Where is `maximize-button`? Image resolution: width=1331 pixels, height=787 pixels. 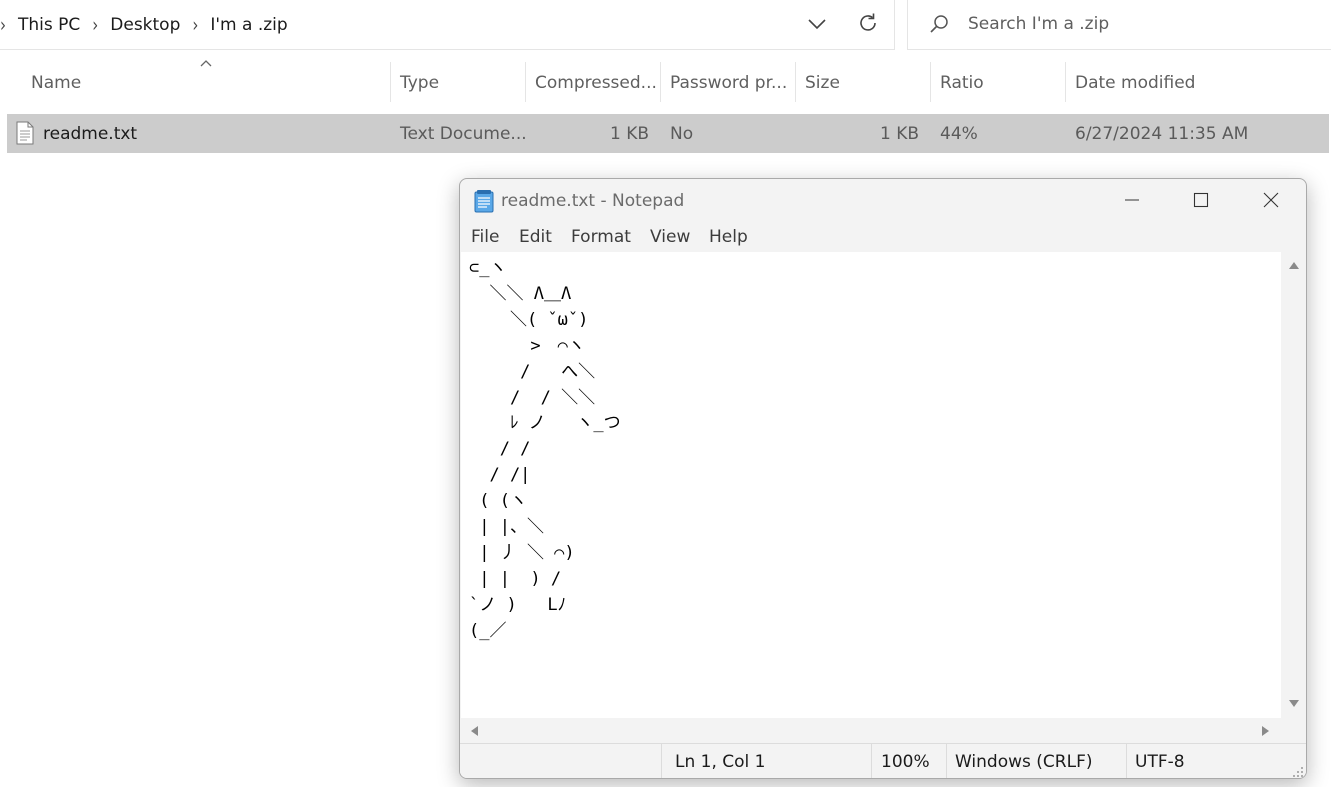 maximize-button is located at coordinates (1201, 200).